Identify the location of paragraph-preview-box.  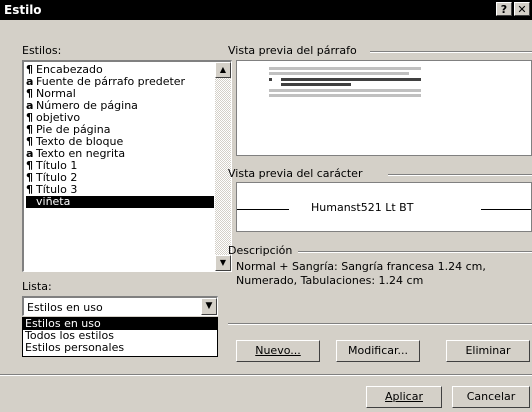
(384, 108).